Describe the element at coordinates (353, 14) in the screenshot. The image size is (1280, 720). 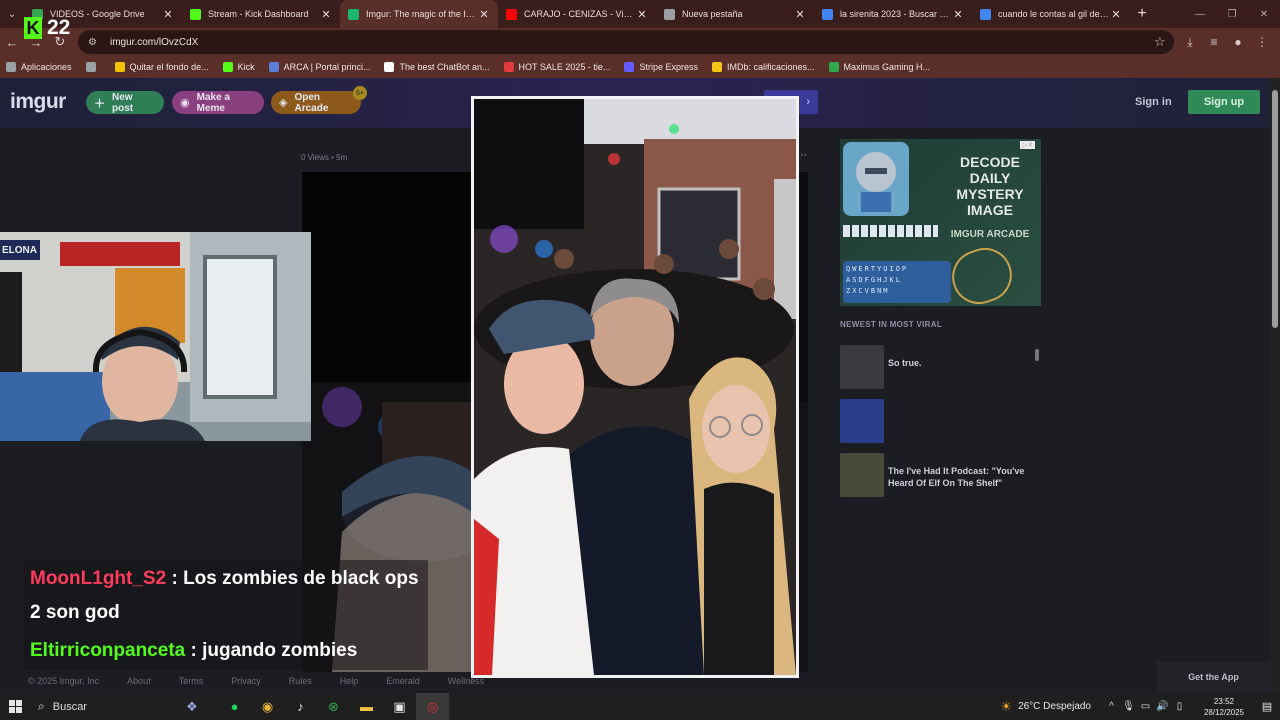
I see `tab-favicon-icon` at that location.